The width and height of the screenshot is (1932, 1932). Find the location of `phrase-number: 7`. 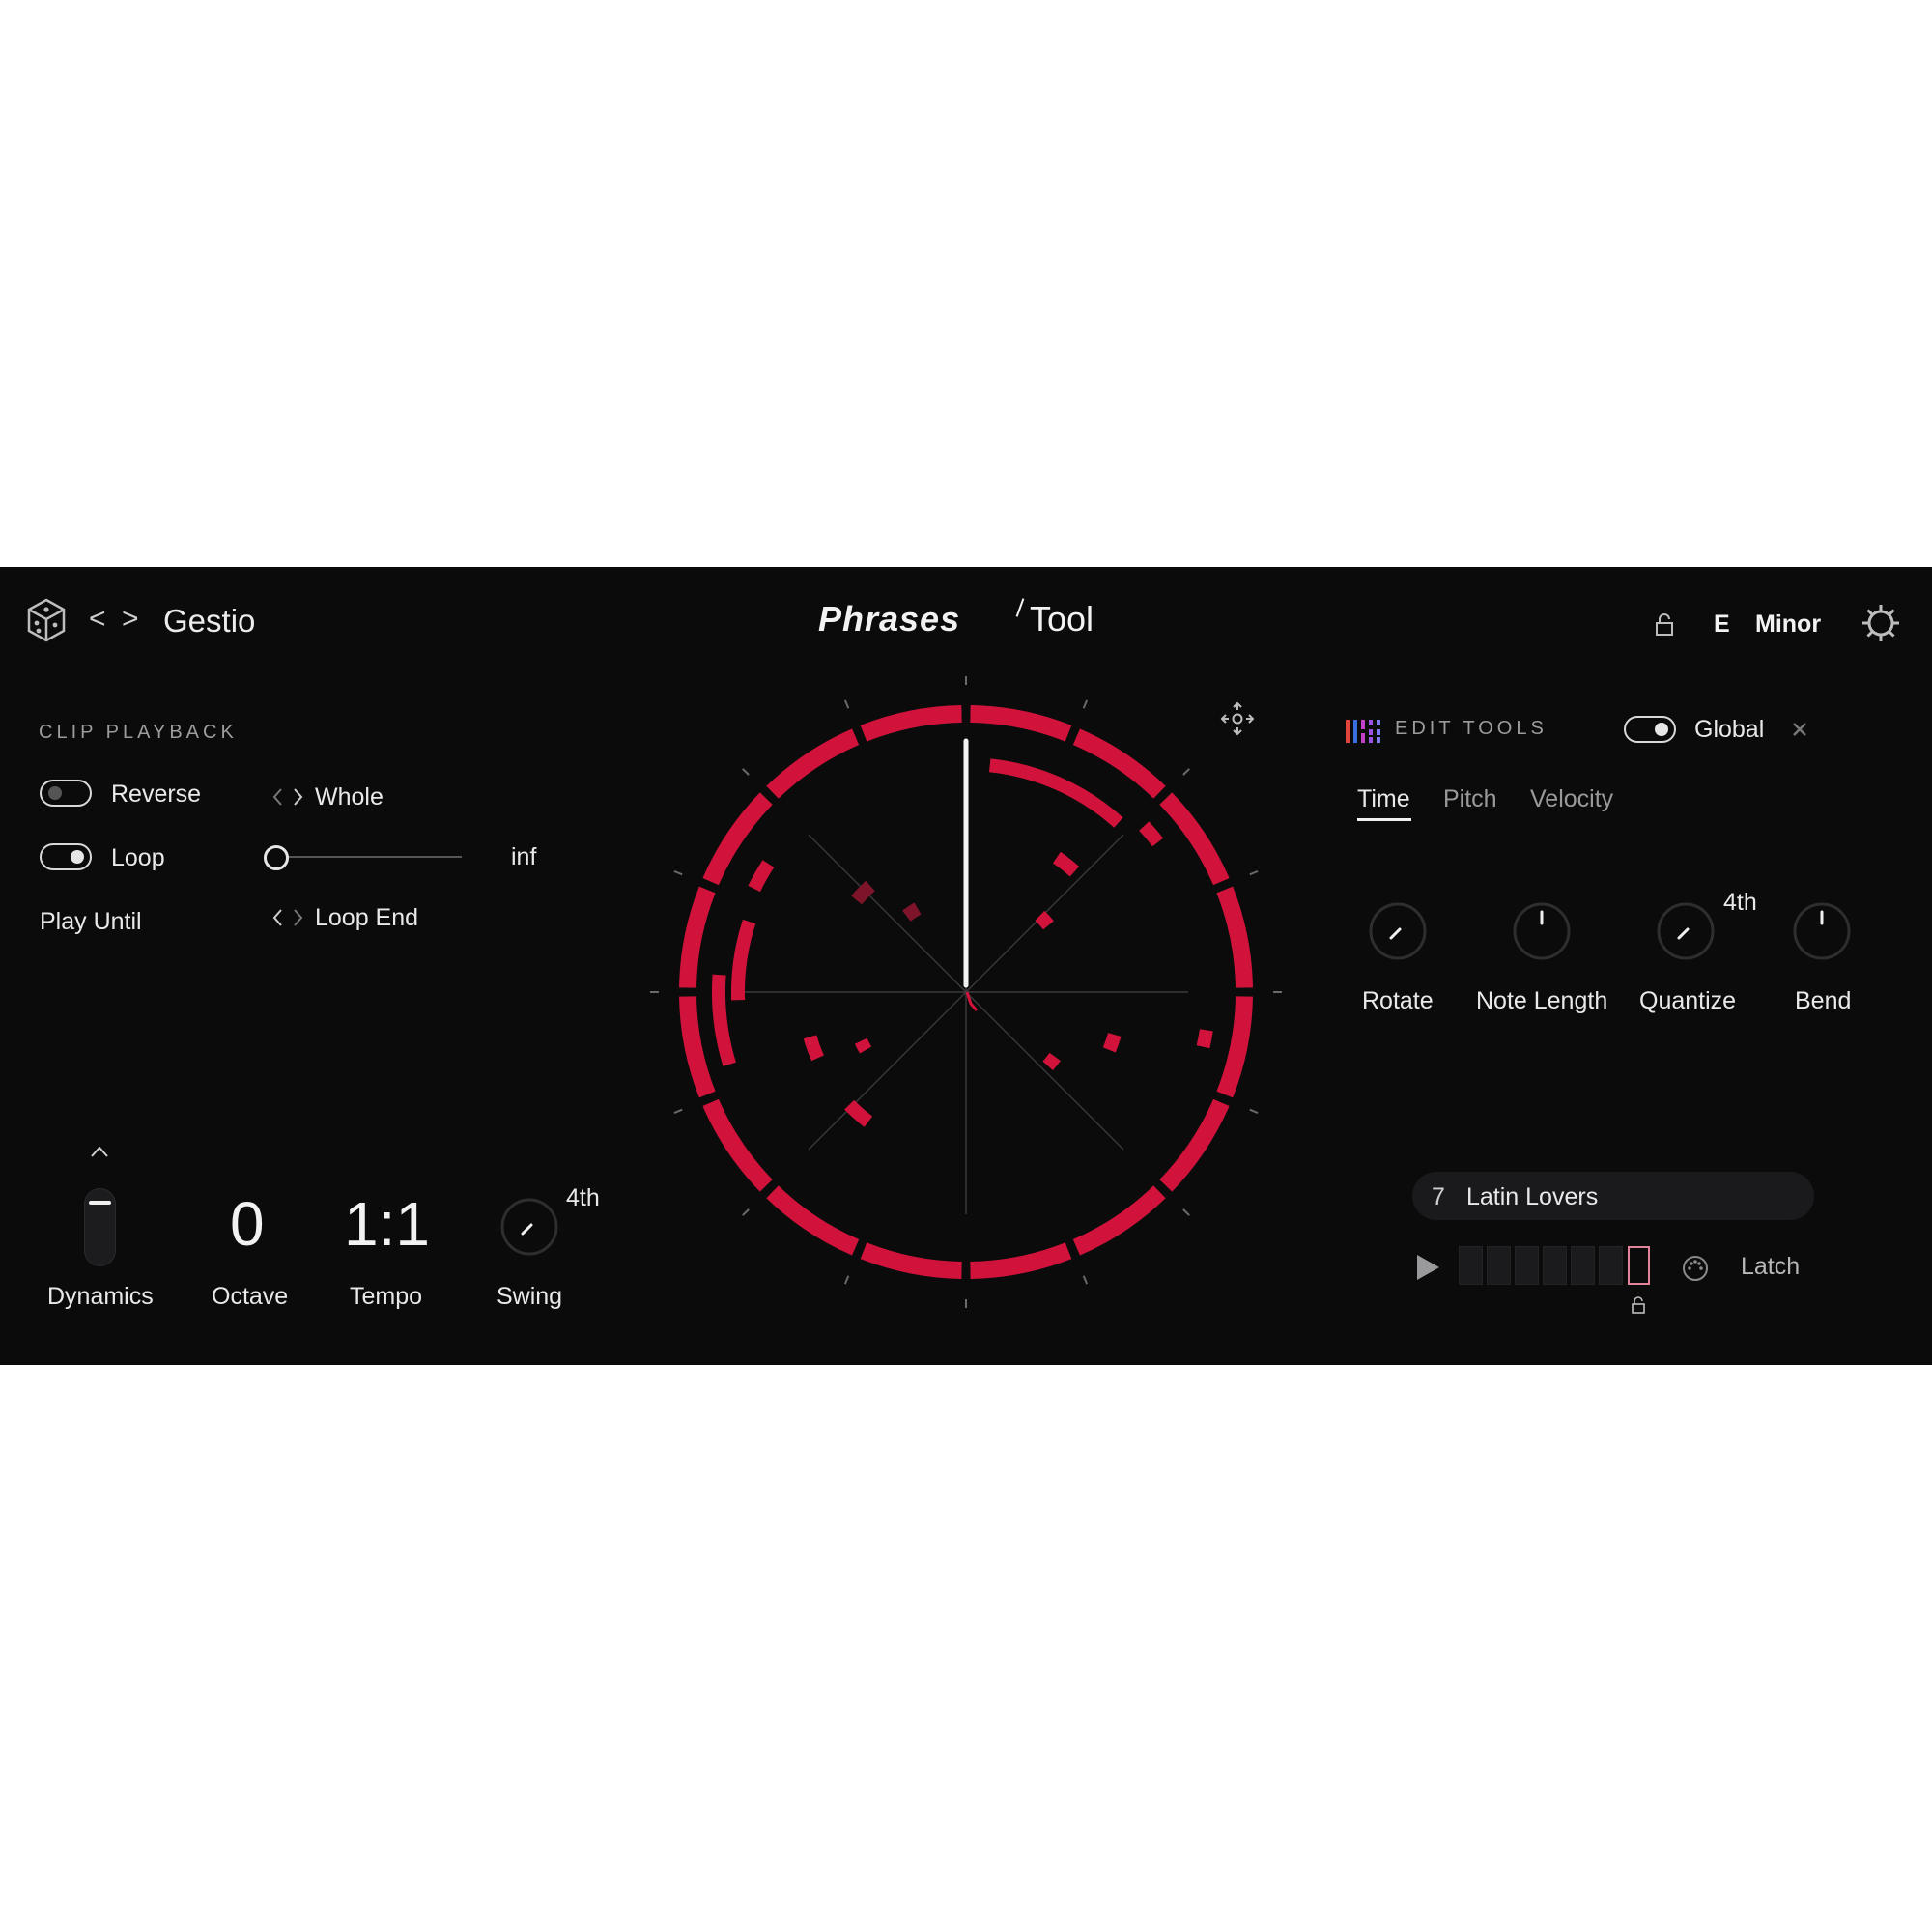

phrase-number: 7 is located at coordinates (1438, 1196).